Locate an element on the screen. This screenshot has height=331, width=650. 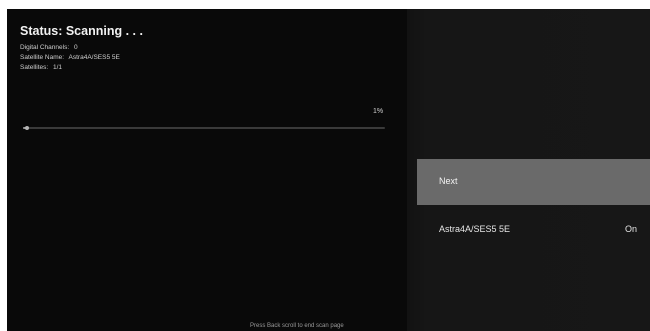
satellite-name-label: Satellite Name: is located at coordinates (42, 57).